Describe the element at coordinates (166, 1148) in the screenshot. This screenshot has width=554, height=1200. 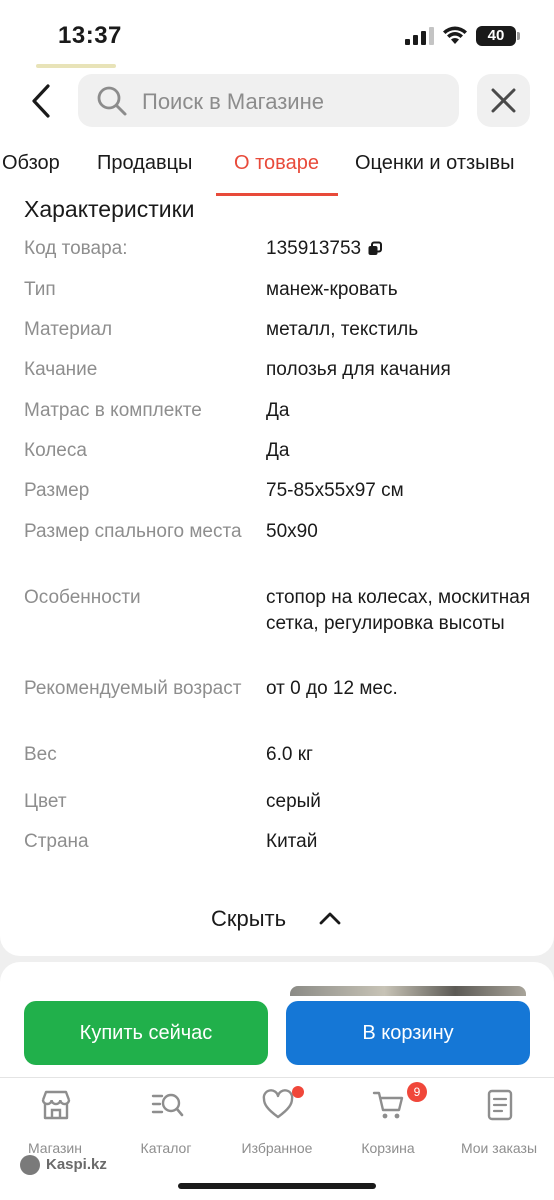
I see `nav-label: Каталог` at that location.